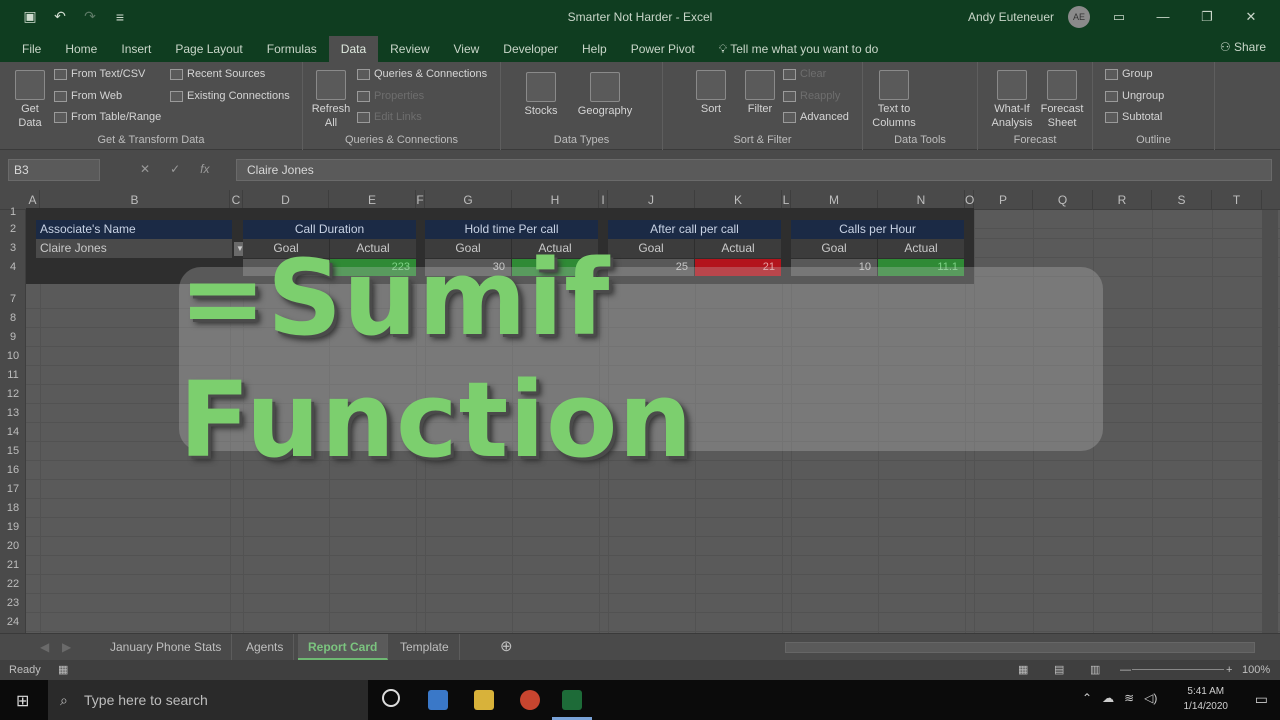 The width and height of the screenshot is (1280, 720). Describe the element at coordinates (894, 100) in the screenshot. I see `text-to-columns-button: Text to Columns` at that location.